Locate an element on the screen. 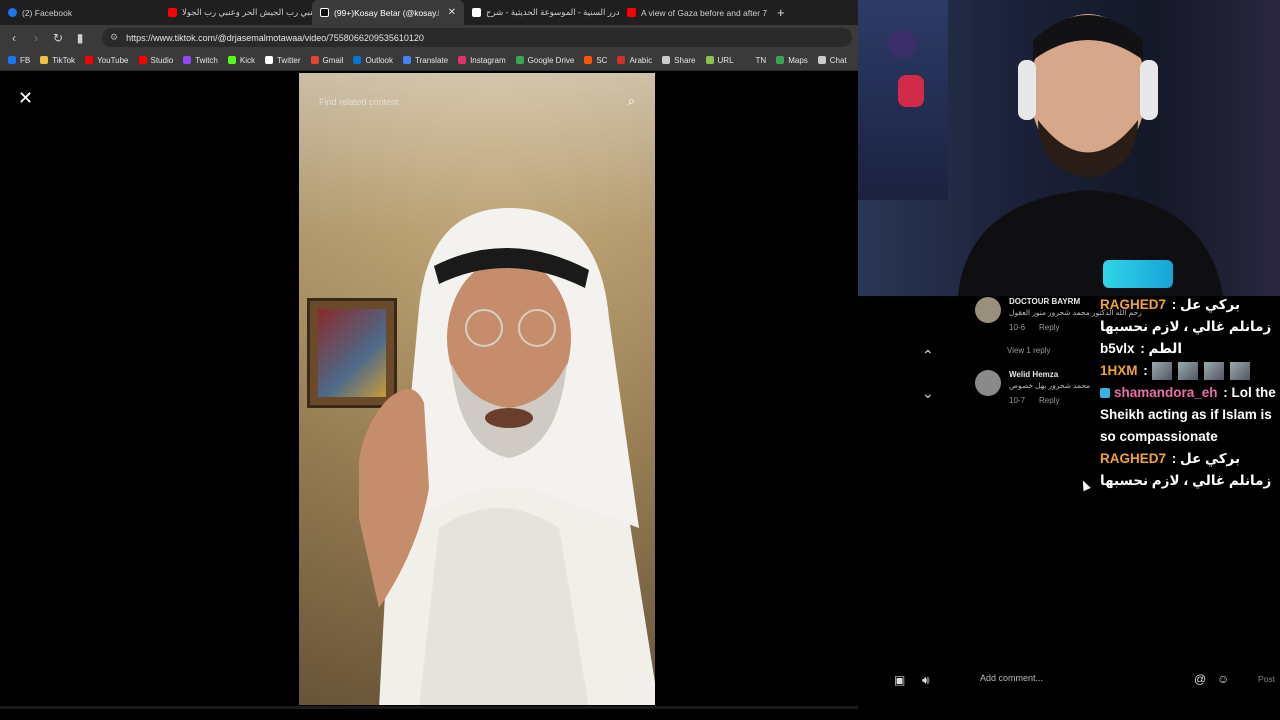  video-search-input: Find related content is located at coordinates (359, 102).